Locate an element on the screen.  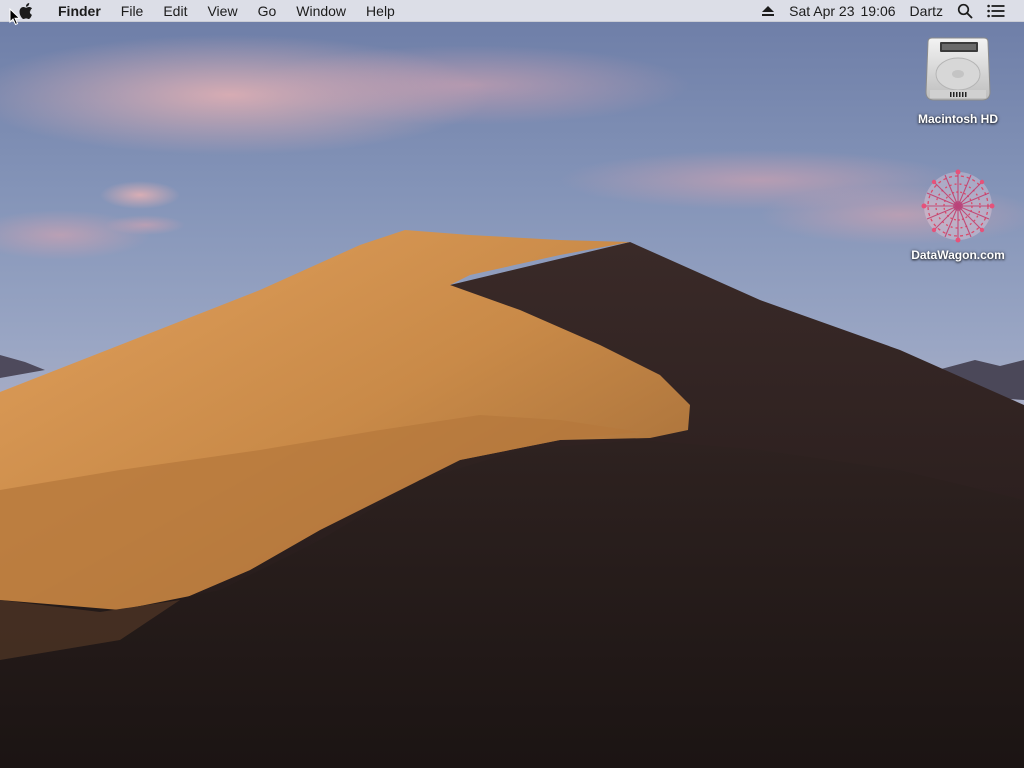
mouse-pointer-icon is located at coordinates (15, 17).